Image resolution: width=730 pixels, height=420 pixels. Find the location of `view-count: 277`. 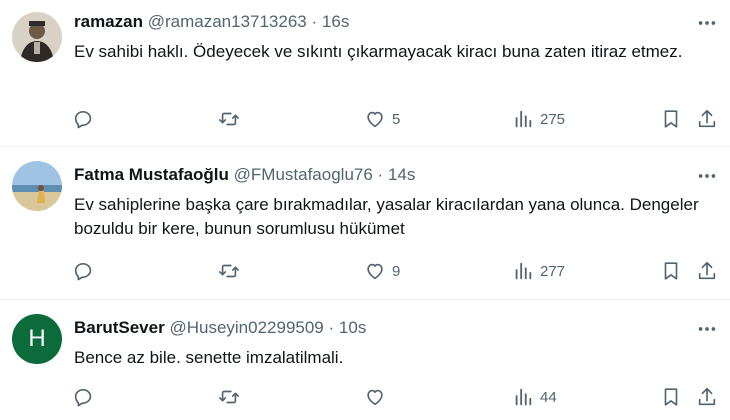

view-count: 277 is located at coordinates (553, 271).